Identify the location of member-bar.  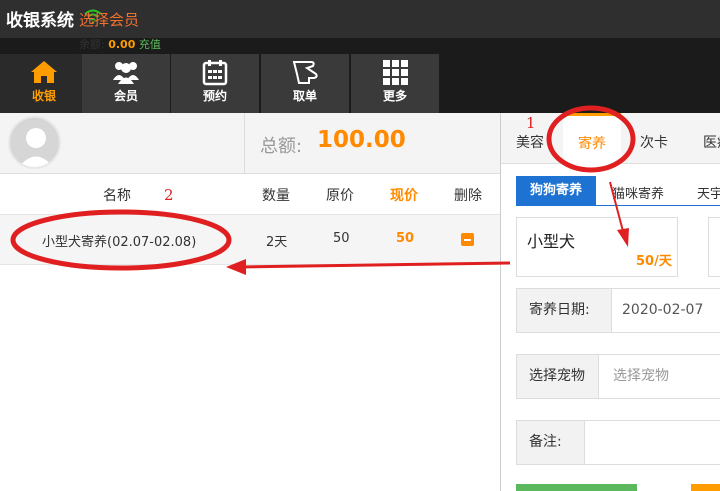
(250, 143).